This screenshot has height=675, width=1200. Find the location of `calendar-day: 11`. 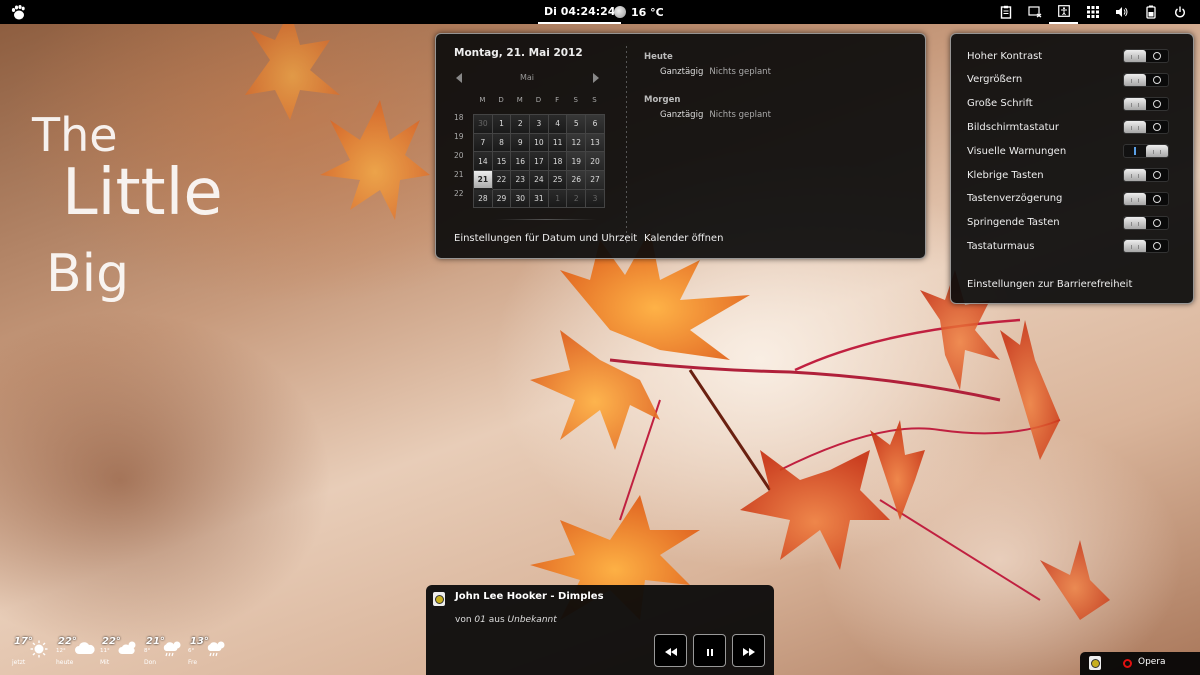

calendar-day: 11 is located at coordinates (558, 143).